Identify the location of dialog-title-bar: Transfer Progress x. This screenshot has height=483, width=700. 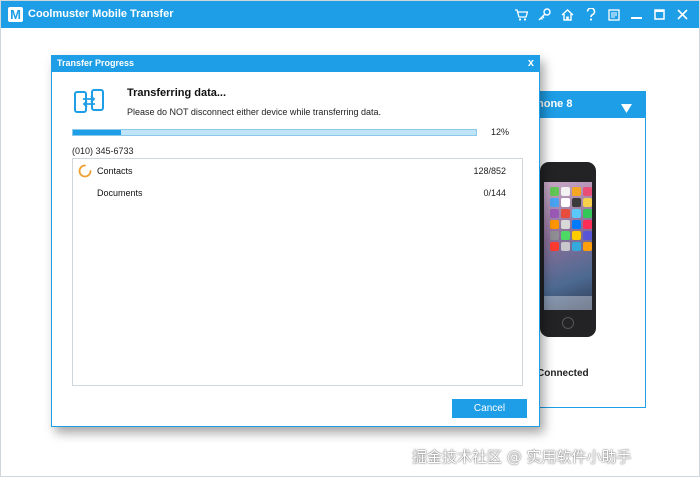
(295, 64).